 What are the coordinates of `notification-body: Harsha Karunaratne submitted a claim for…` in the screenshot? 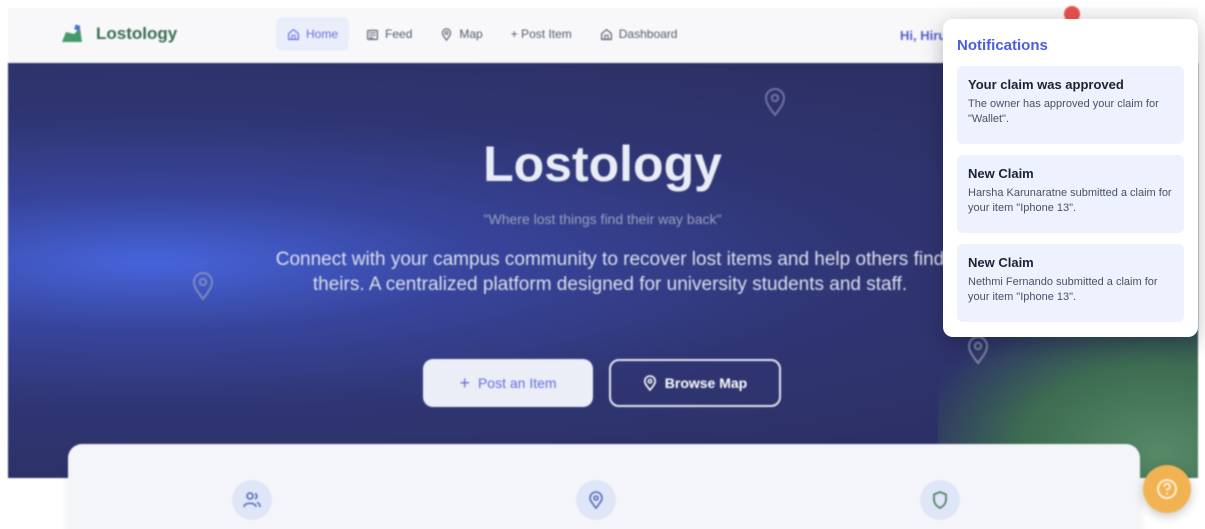 It's located at (1070, 200).